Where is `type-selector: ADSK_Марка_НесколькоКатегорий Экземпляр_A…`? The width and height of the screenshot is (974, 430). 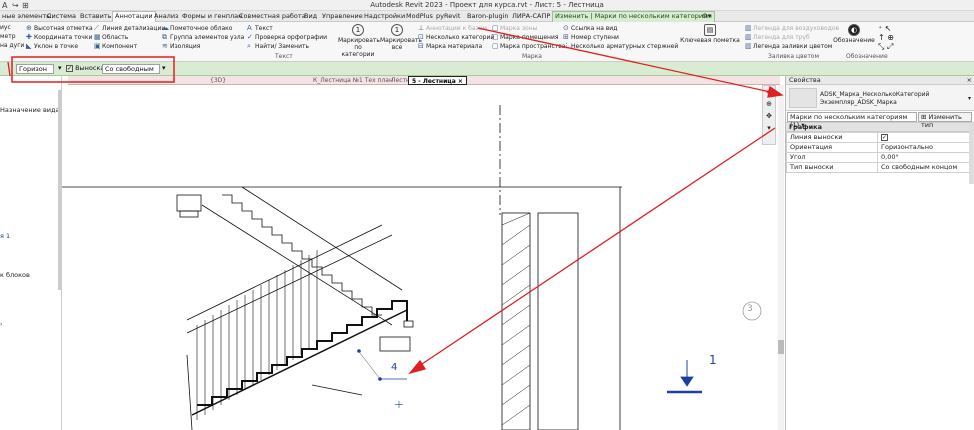 type-selector: ADSK_Марка_НесколькоКатегорий Экземпляр_A… is located at coordinates (880, 98).